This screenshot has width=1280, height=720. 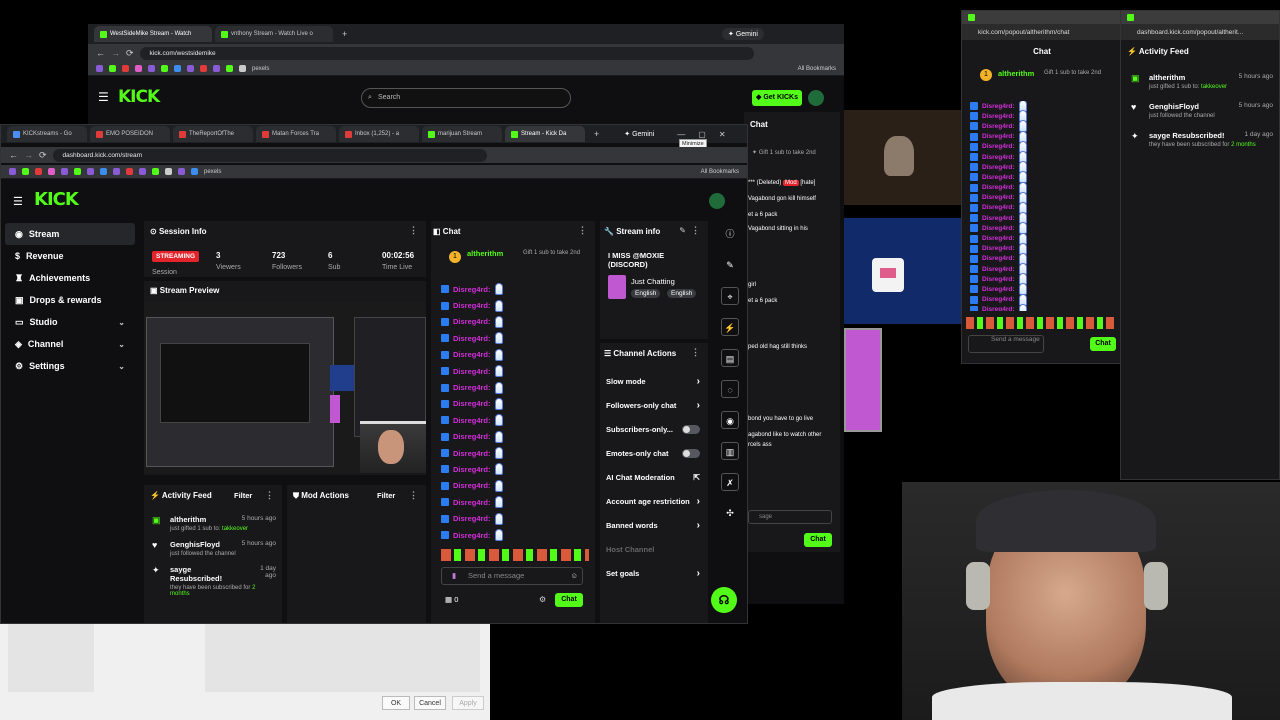 What do you see at coordinates (243, 495) in the screenshot?
I see `activity-filter-button: Filter` at bounding box center [243, 495].